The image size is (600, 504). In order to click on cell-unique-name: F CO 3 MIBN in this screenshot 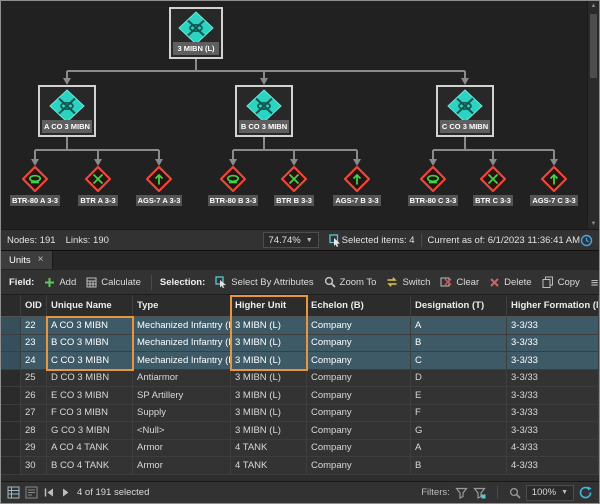, I will do `click(90, 412)`.